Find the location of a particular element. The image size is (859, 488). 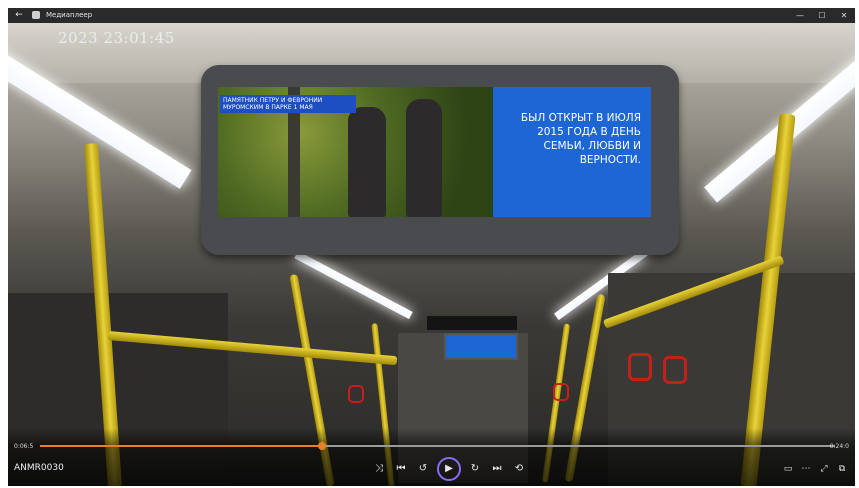

previous-icon: ⏮ is located at coordinates (401, 469).